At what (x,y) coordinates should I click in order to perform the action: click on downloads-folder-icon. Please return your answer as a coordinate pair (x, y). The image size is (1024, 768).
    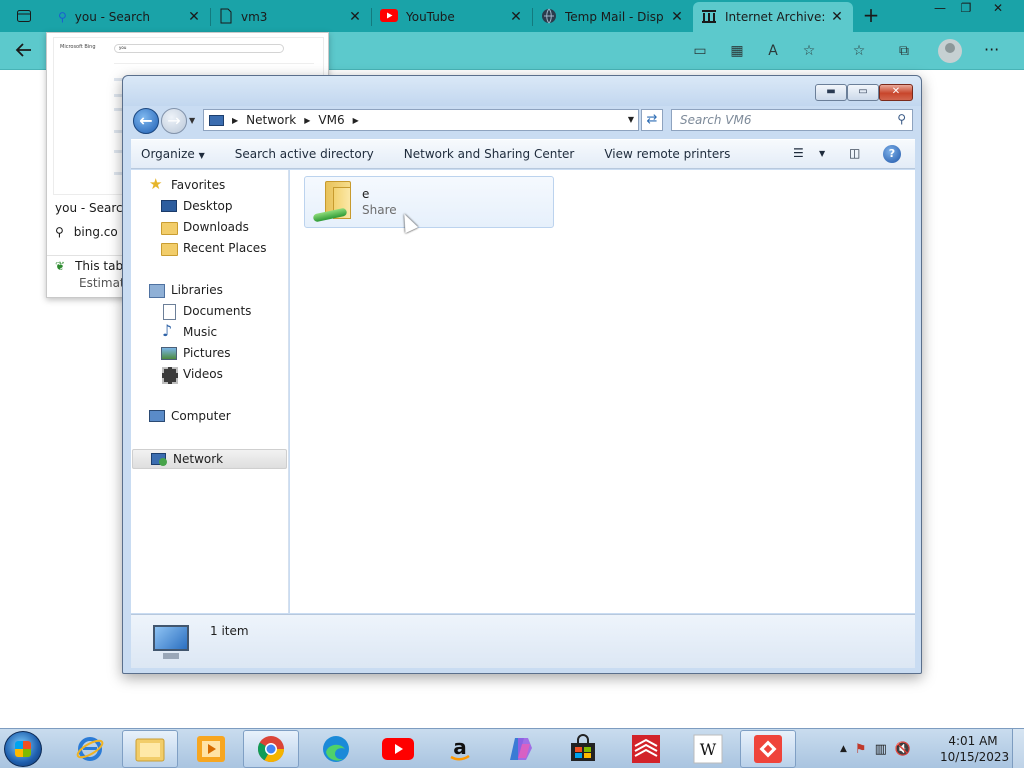
    Looking at the image, I should click on (169, 227).